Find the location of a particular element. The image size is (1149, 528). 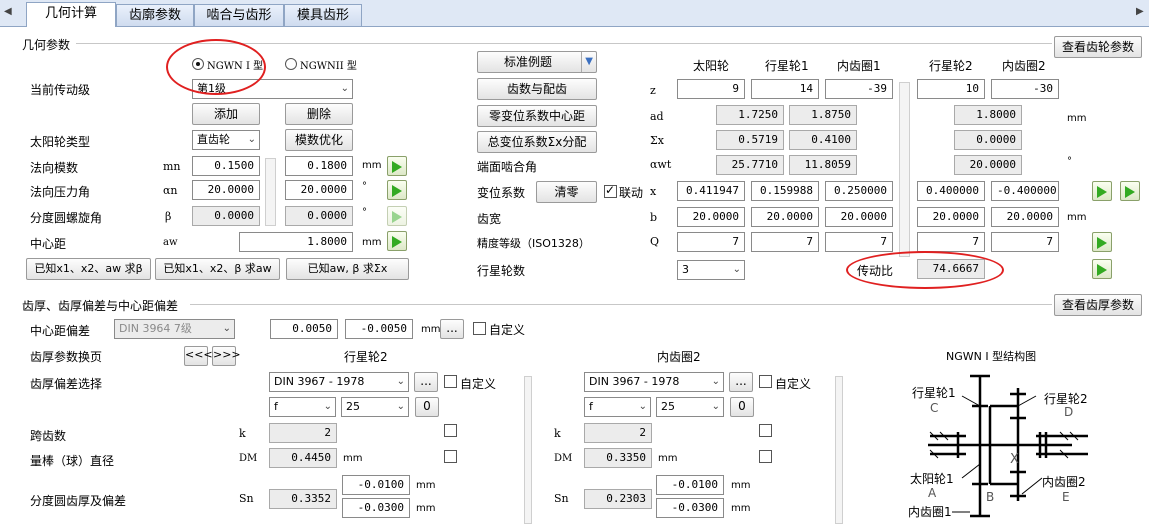

x-planet1: 0.159988 is located at coordinates (785, 191).